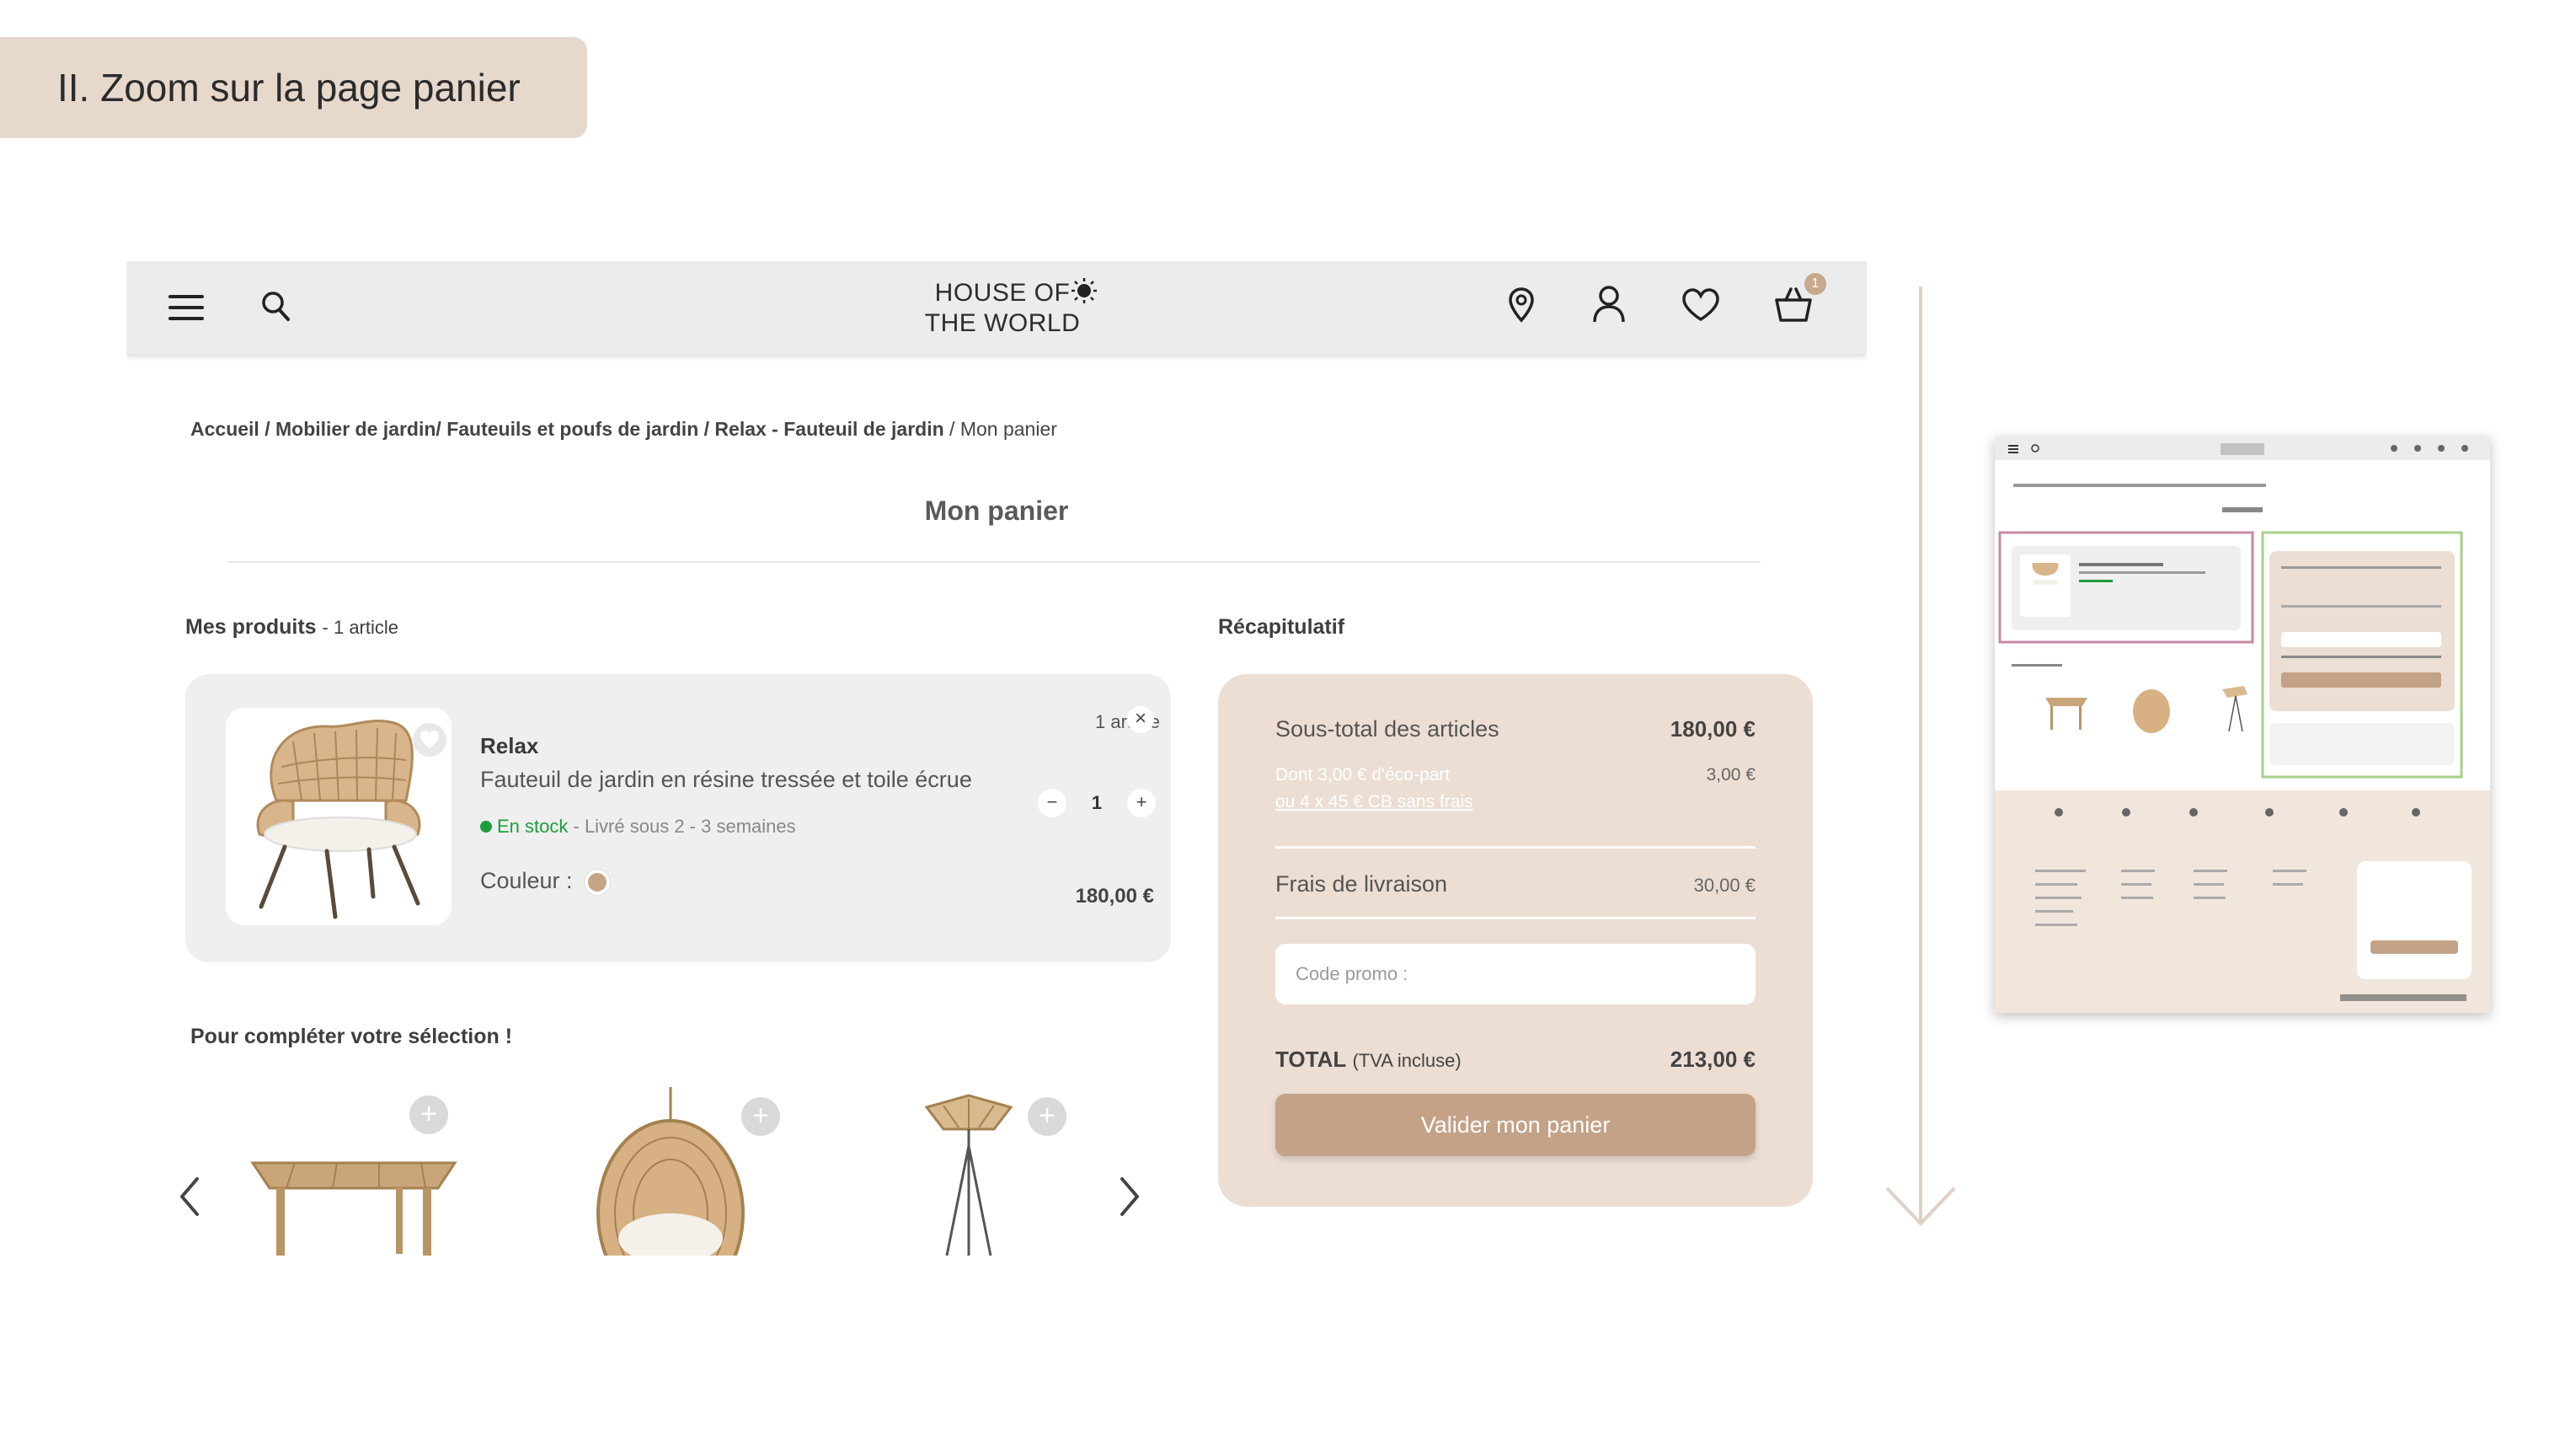 The width and height of the screenshot is (2576, 1446). What do you see at coordinates (1311, 1060) in the screenshot?
I see `total-label: TOTAL` at bounding box center [1311, 1060].